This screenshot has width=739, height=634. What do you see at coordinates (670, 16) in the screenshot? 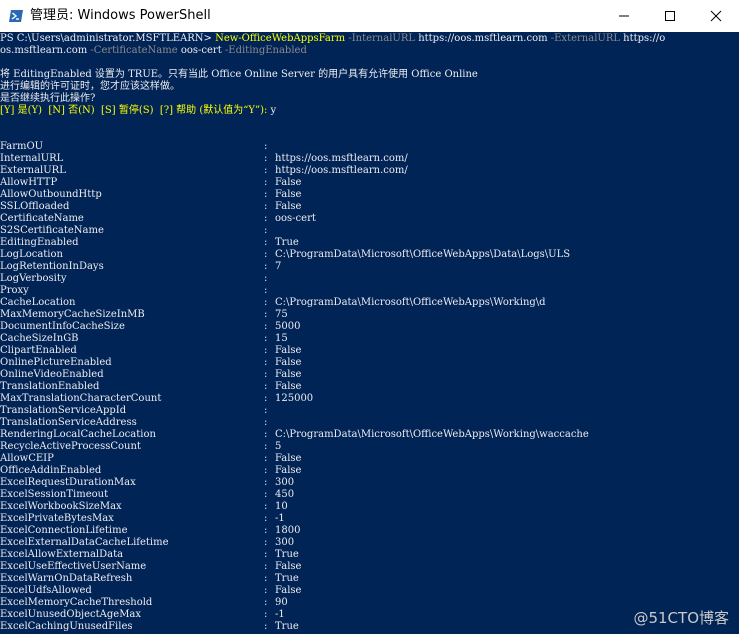
I see `maximize-button` at bounding box center [670, 16].